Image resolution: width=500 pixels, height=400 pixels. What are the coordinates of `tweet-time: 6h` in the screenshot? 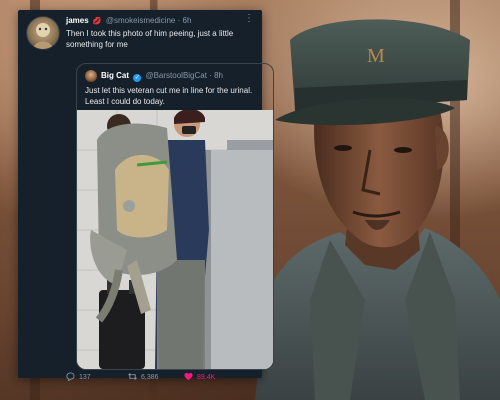 It's located at (187, 20).